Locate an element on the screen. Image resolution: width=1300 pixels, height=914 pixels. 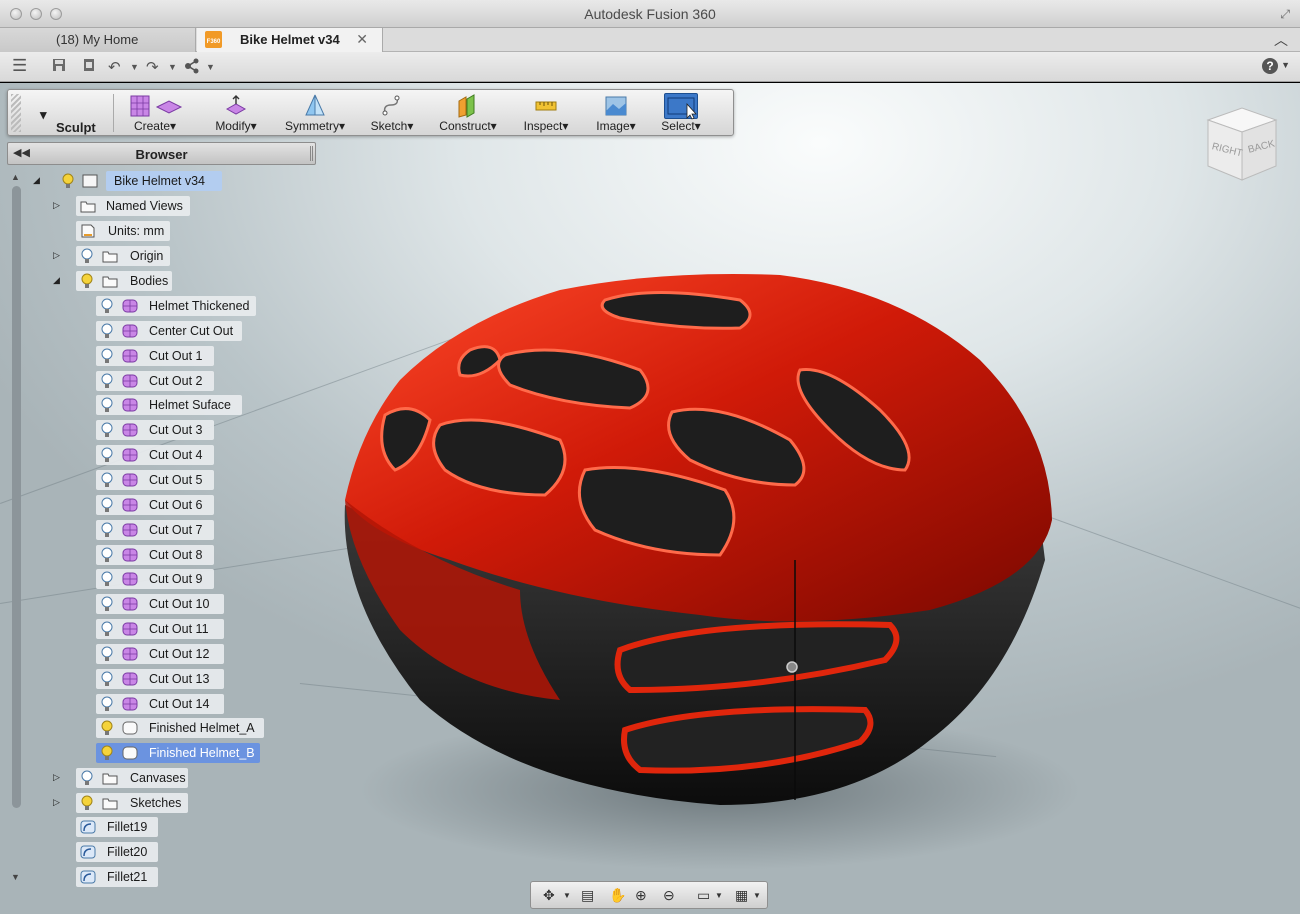
chevron-up-icon: ︿ is located at coordinates (1281, 40).